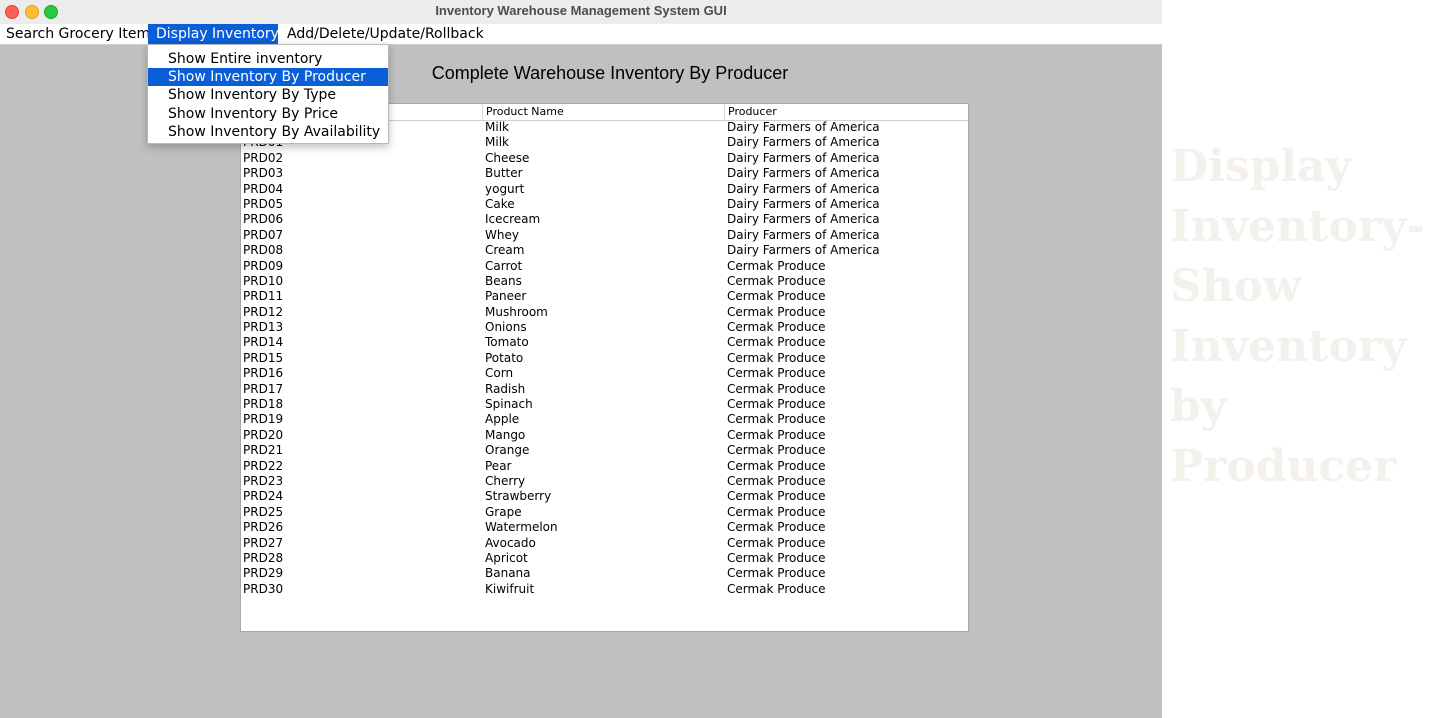 The height and width of the screenshot is (718, 1436). I want to click on table-row: PRD22 Pear Cermak Produce, so click(604, 466).